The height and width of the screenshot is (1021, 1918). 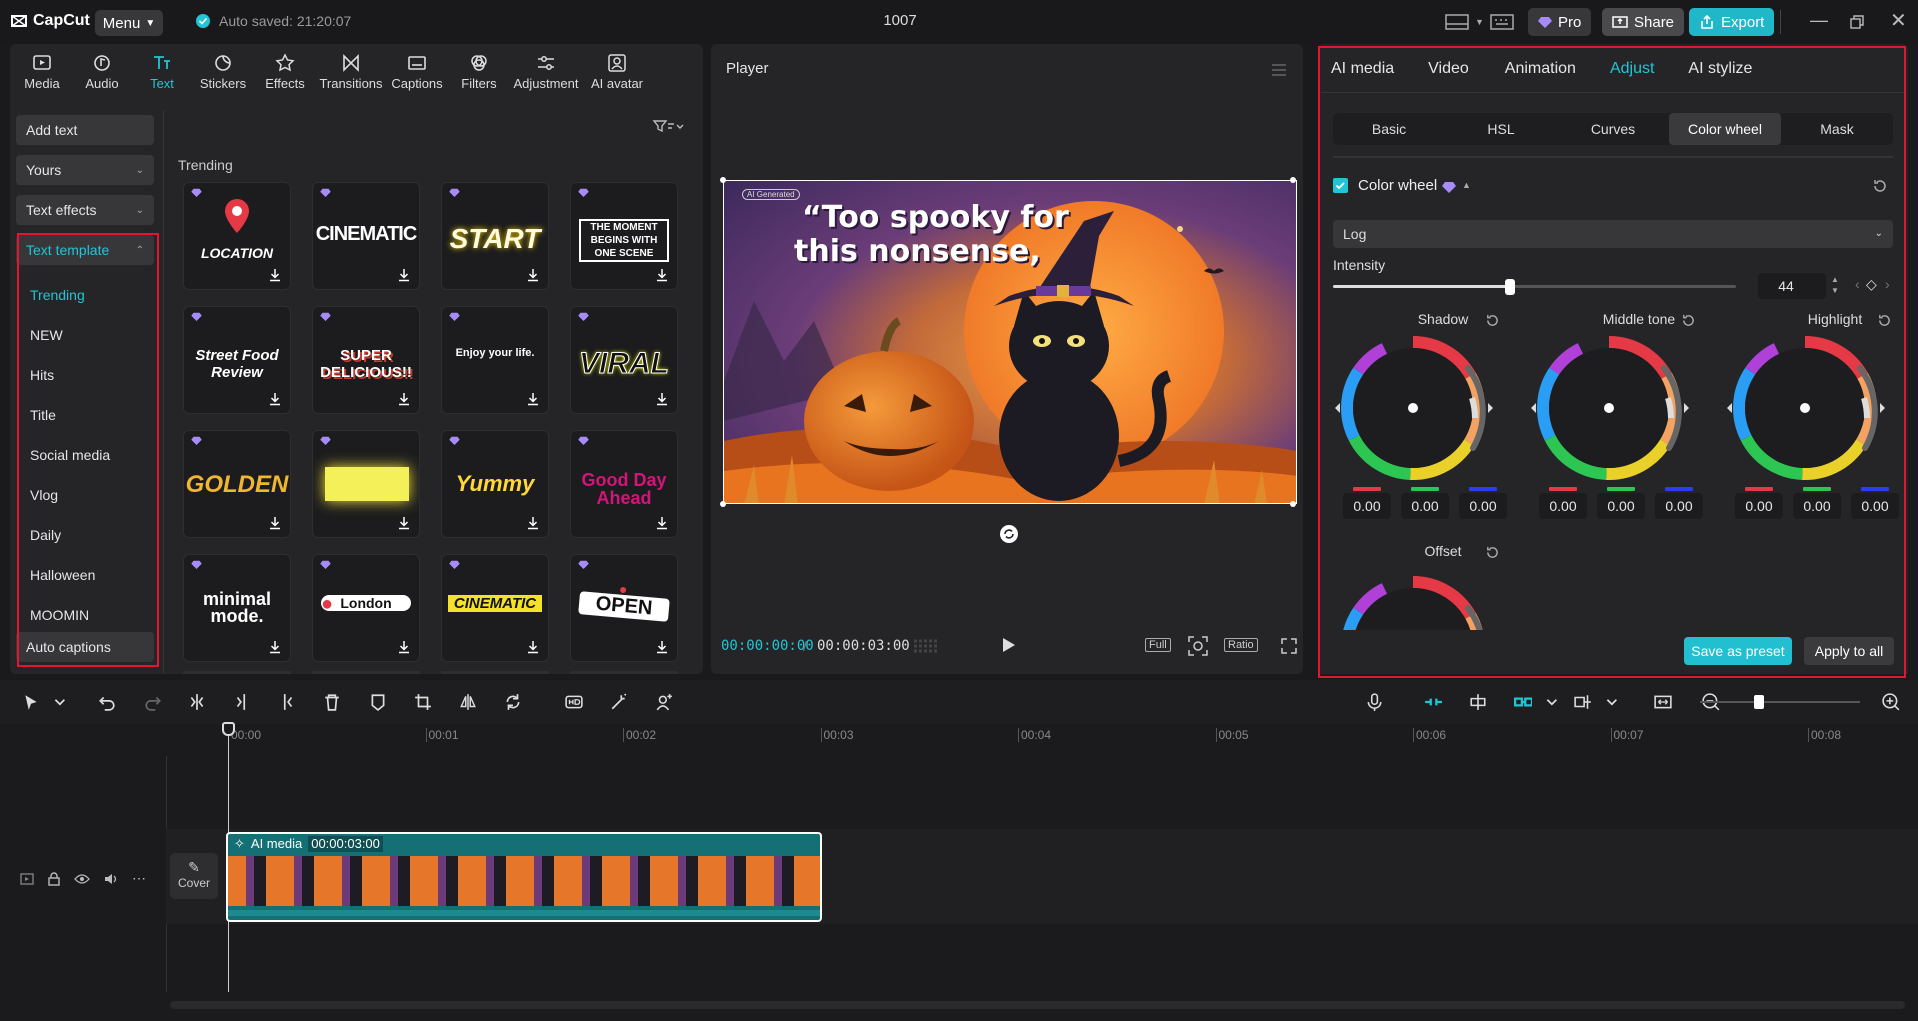 What do you see at coordinates (31, 702) in the screenshot?
I see `select-icon` at bounding box center [31, 702].